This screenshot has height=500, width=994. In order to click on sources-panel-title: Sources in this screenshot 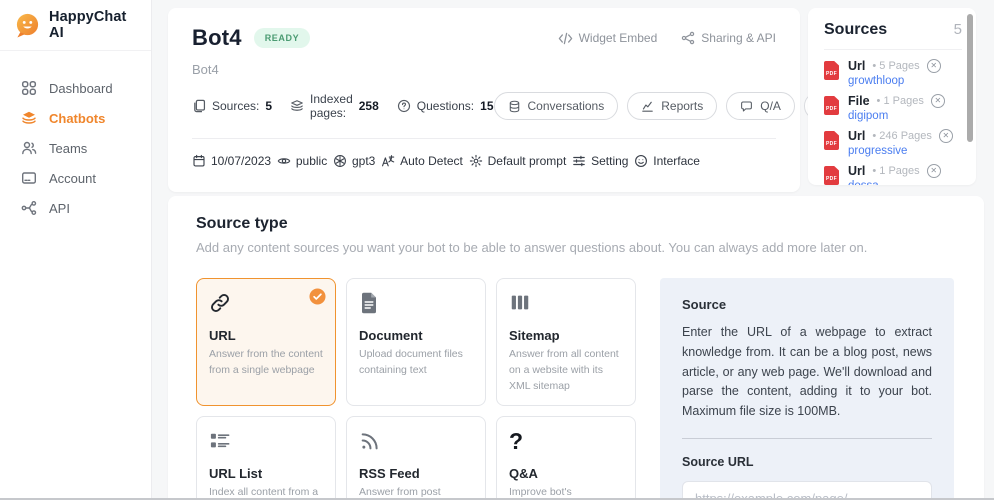, I will do `click(856, 29)`.